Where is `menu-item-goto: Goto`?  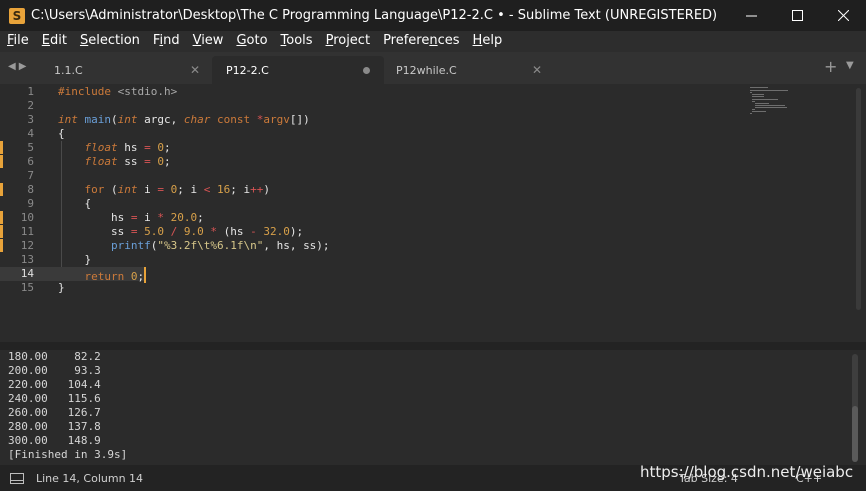
menu-item-goto: Goto is located at coordinates (251, 41).